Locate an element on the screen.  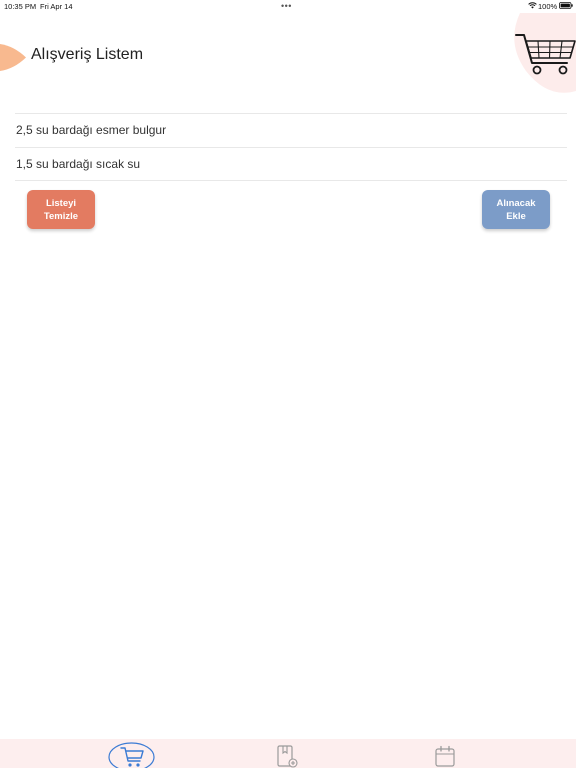
page-title: Alışveriş Listem is located at coordinates (87, 54).